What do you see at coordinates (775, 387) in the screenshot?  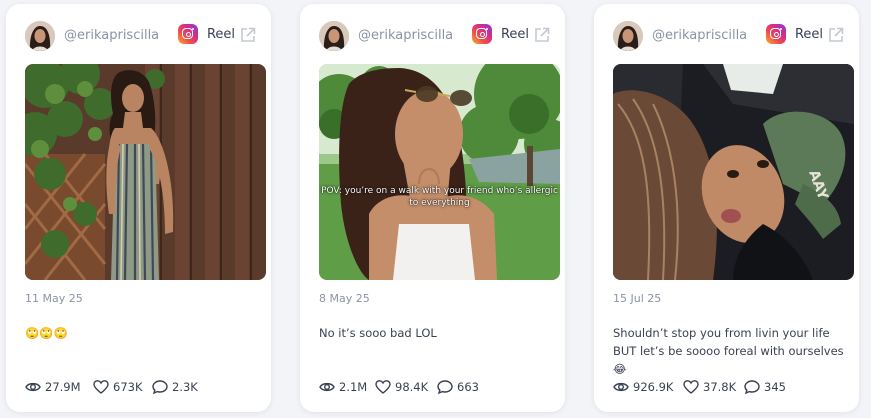 I see `comments-count: 345` at bounding box center [775, 387].